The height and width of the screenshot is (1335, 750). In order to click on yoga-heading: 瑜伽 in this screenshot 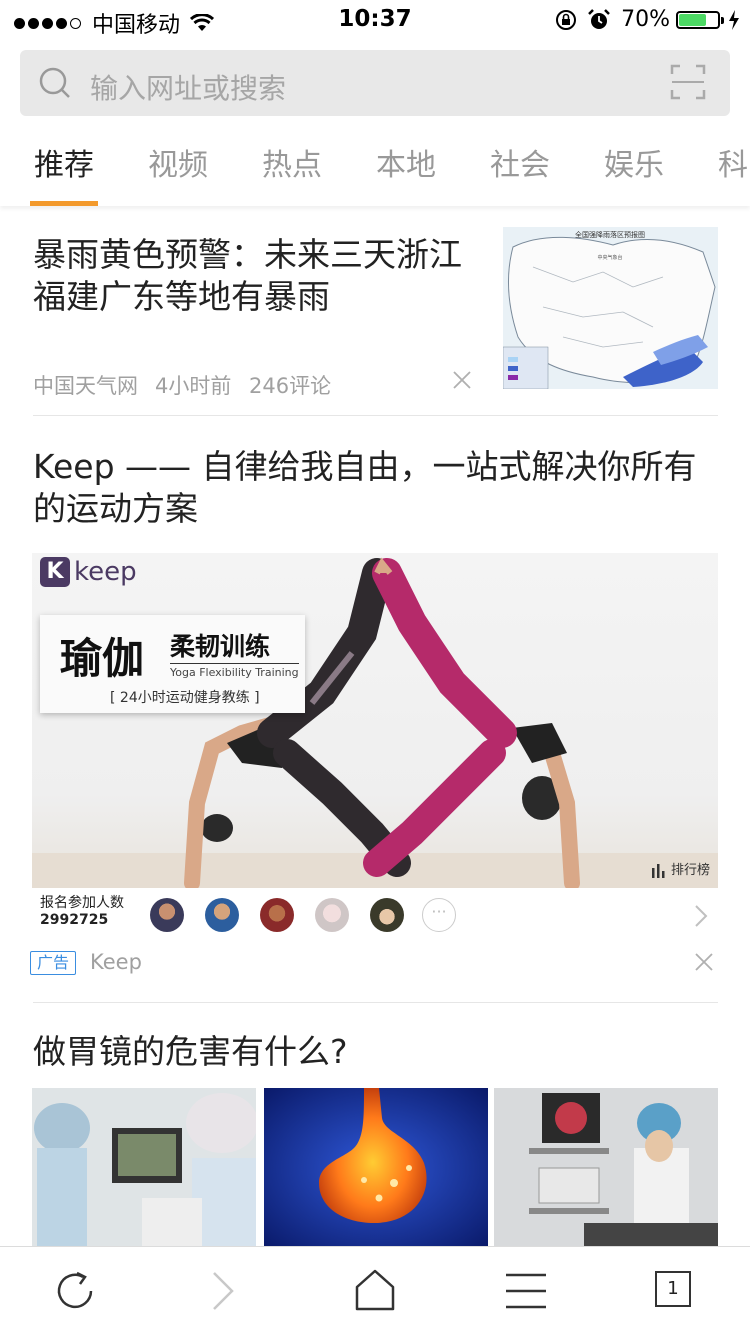, I will do `click(102, 658)`.